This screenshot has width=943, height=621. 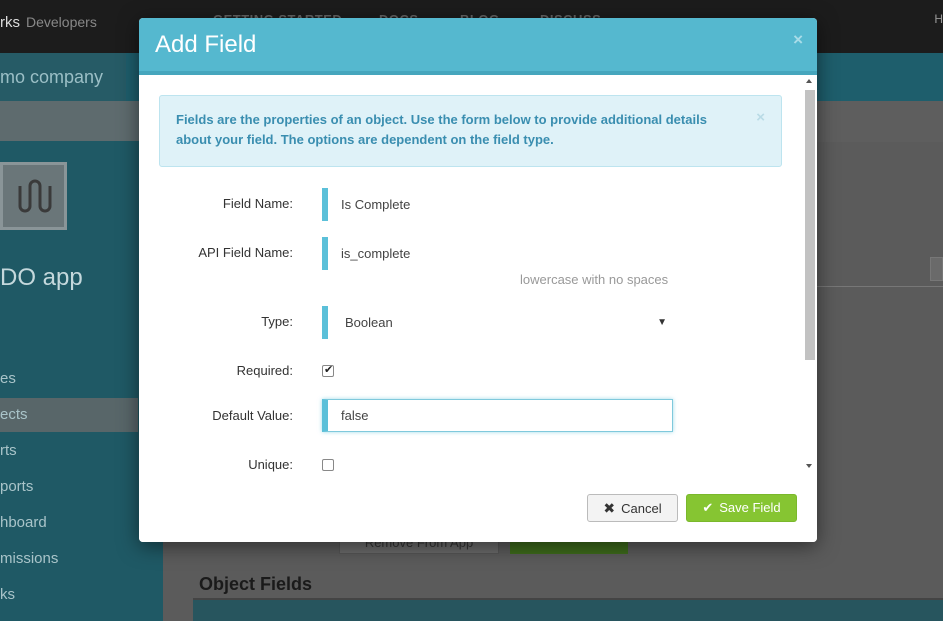 I want to click on default-value-input: false, so click(x=497, y=415).